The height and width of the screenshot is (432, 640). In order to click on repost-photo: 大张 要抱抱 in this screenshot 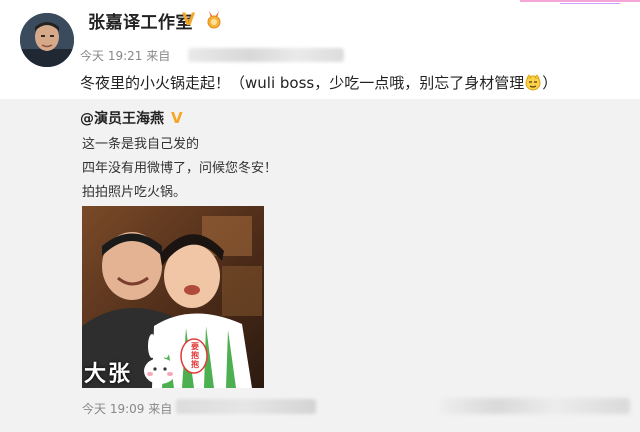, I will do `click(173, 297)`.